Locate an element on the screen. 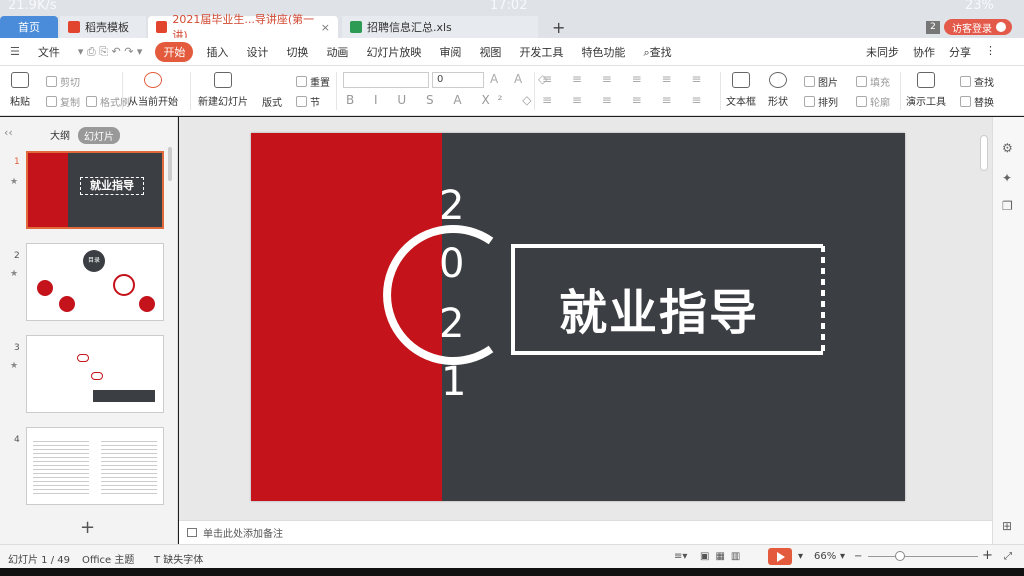 The height and width of the screenshot is (576, 1024). zoom-slider-handle is located at coordinates (900, 556).